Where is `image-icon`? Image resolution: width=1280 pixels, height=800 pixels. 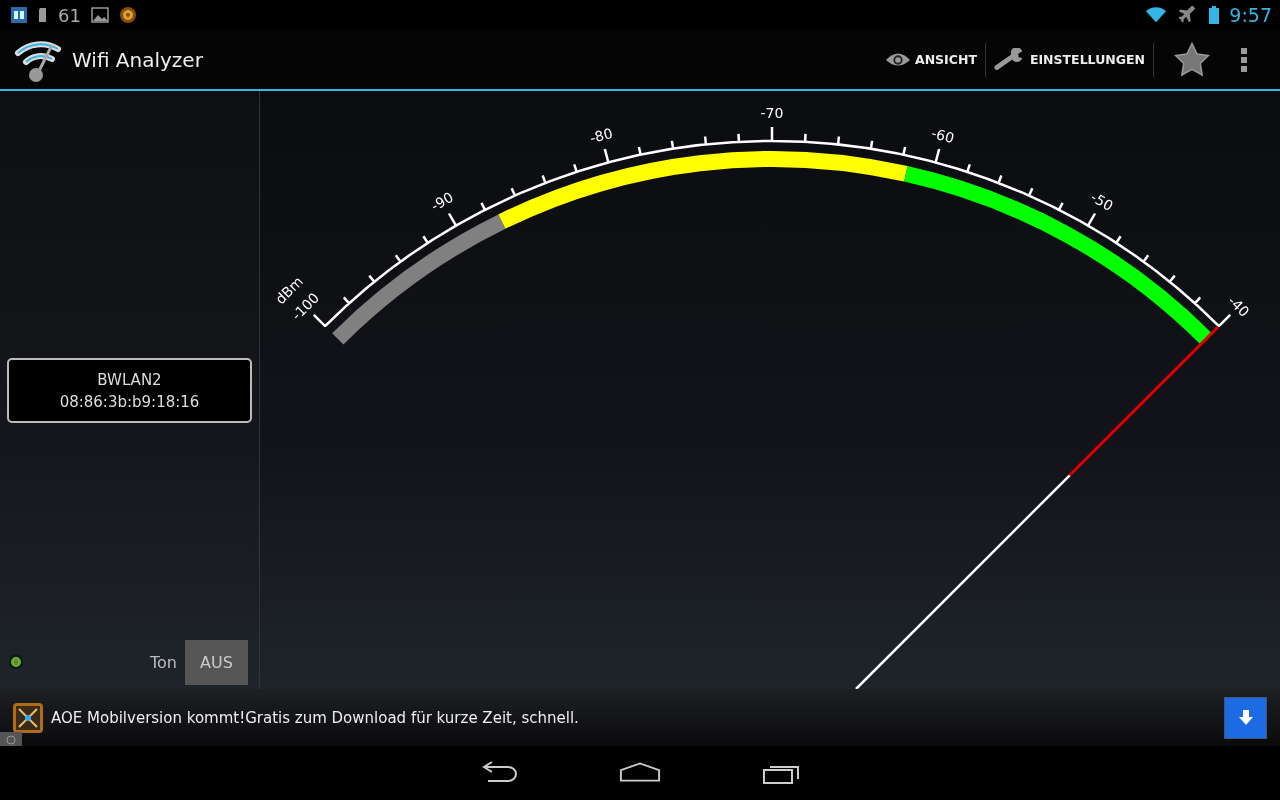
image-icon is located at coordinates (99, 15).